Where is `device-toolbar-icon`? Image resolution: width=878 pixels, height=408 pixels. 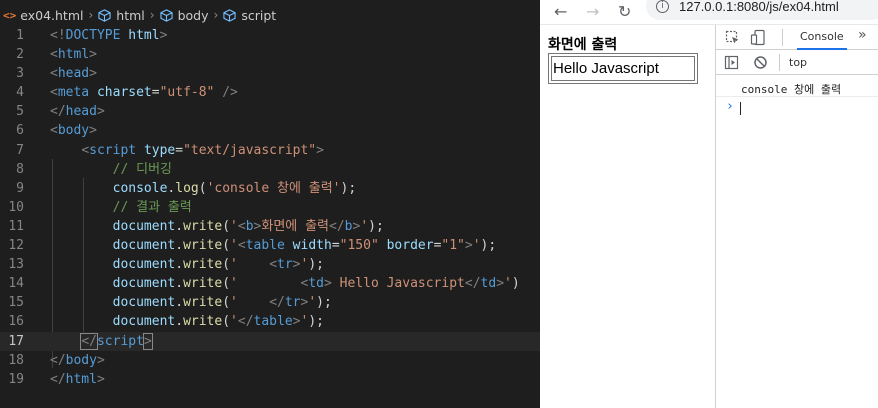
device-toolbar-icon is located at coordinates (758, 37).